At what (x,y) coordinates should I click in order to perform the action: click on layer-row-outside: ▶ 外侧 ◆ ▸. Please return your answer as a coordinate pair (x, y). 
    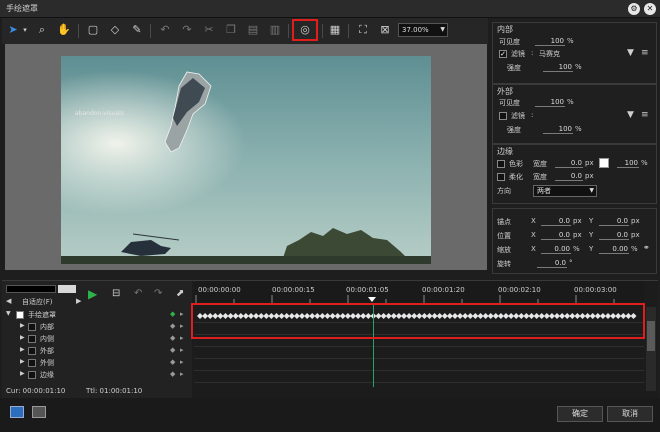
    Looking at the image, I should click on (97, 363).